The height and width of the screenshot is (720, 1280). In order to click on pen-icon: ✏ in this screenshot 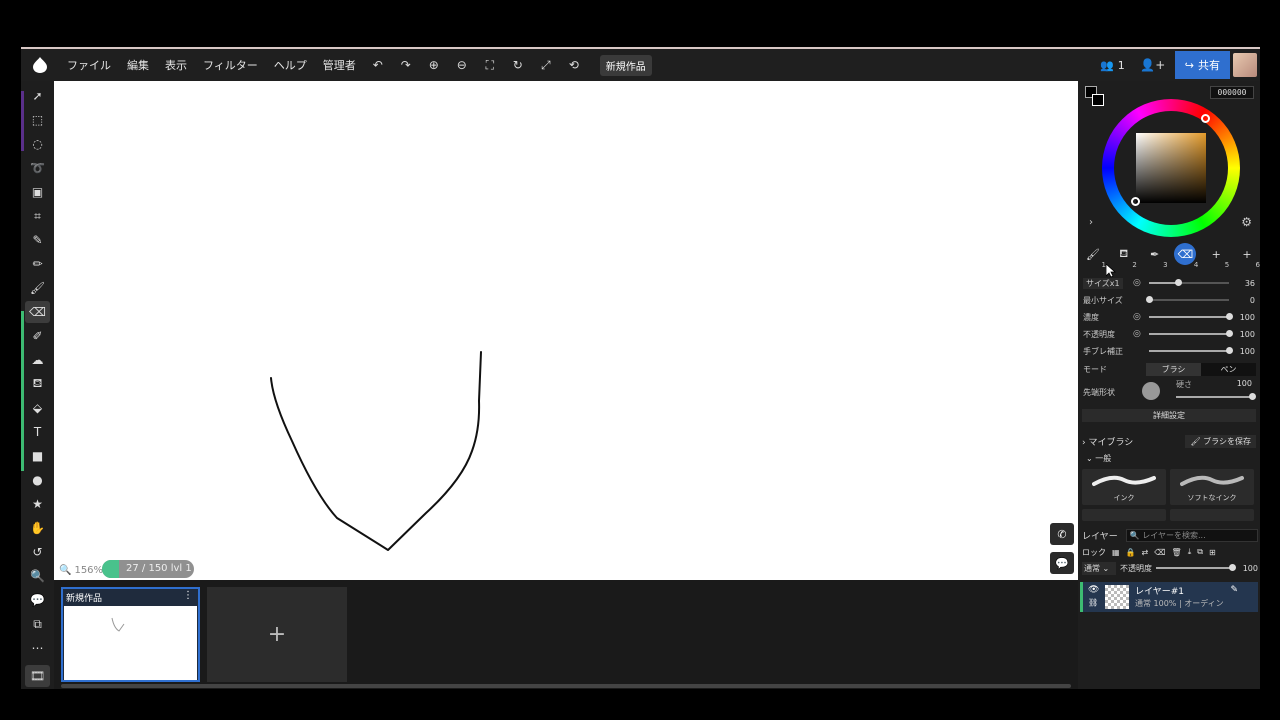, I will do `click(37, 264)`.